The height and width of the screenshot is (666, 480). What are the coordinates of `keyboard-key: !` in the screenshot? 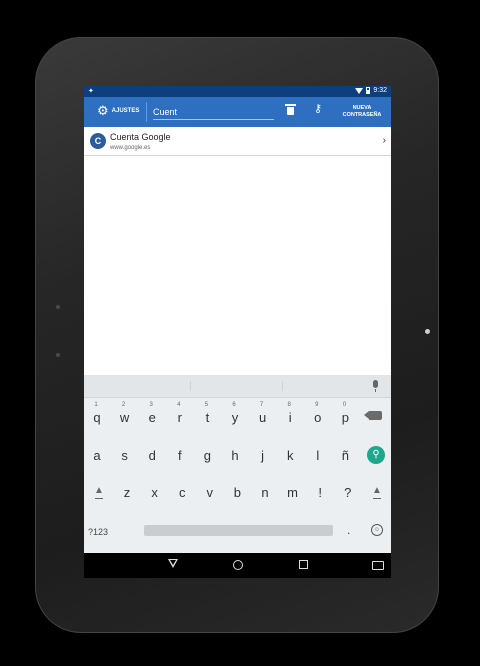 It's located at (320, 492).